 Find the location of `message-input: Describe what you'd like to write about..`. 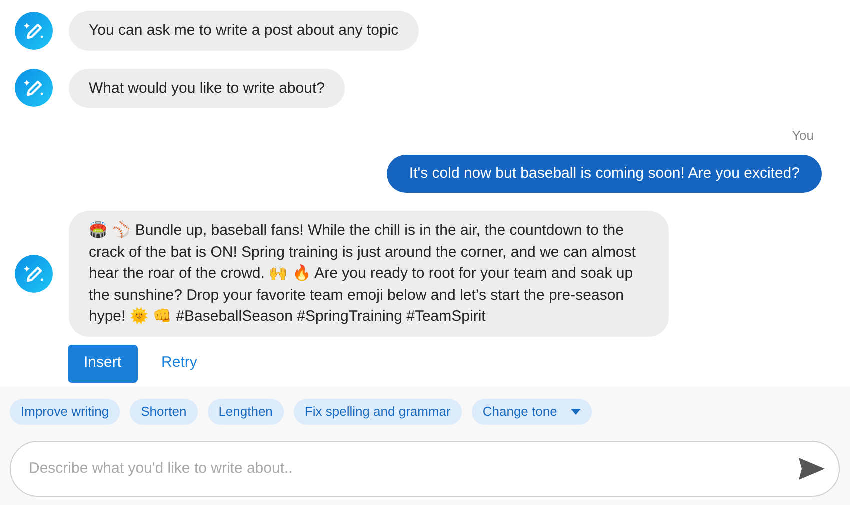

message-input: Describe what you'd like to write about.. is located at coordinates (414, 469).